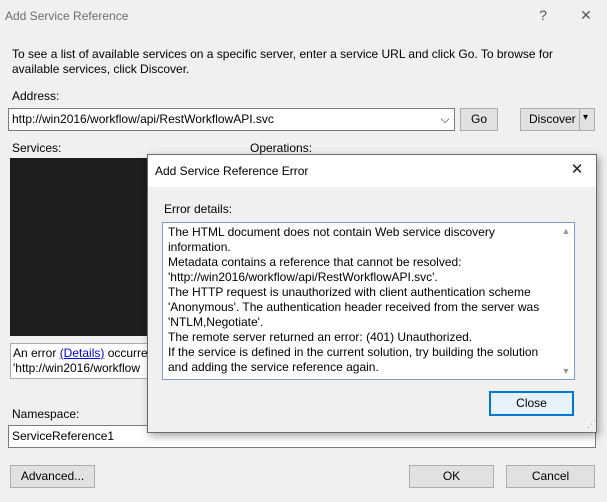 This screenshot has width=607, height=502. What do you see at coordinates (586, 15) in the screenshot?
I see `close-window-icon: ✕` at bounding box center [586, 15].